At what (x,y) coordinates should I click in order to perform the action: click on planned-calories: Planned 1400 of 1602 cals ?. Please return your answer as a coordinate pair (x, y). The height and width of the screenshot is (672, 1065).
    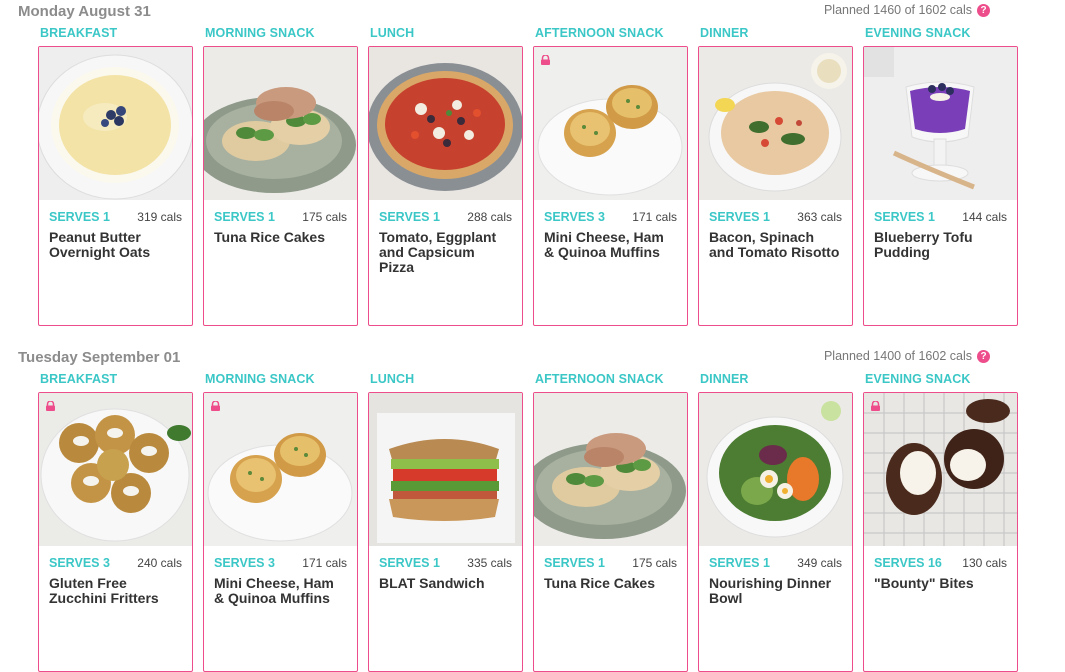
    Looking at the image, I should click on (907, 356).